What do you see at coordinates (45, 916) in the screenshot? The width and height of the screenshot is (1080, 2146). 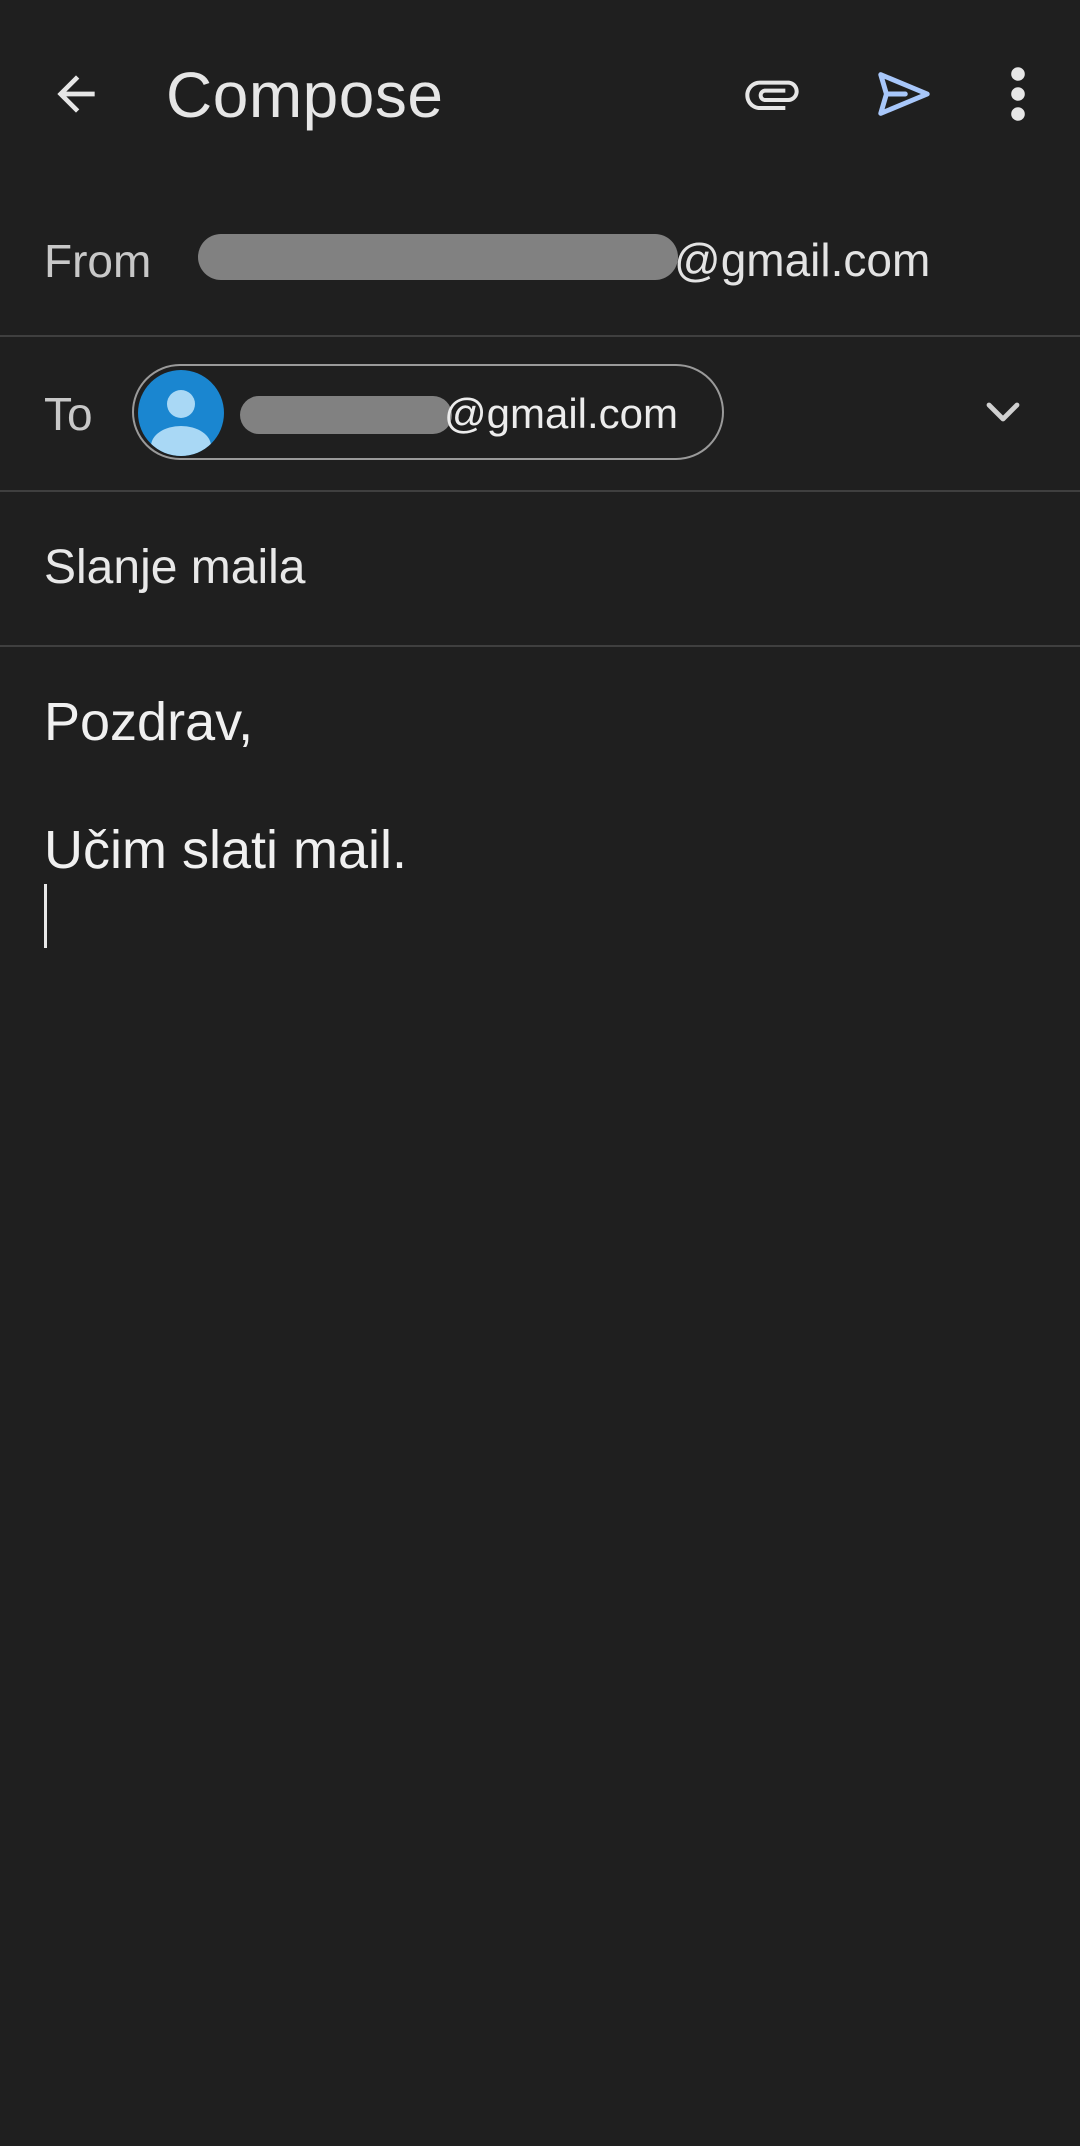 I see `text-cursor` at bounding box center [45, 916].